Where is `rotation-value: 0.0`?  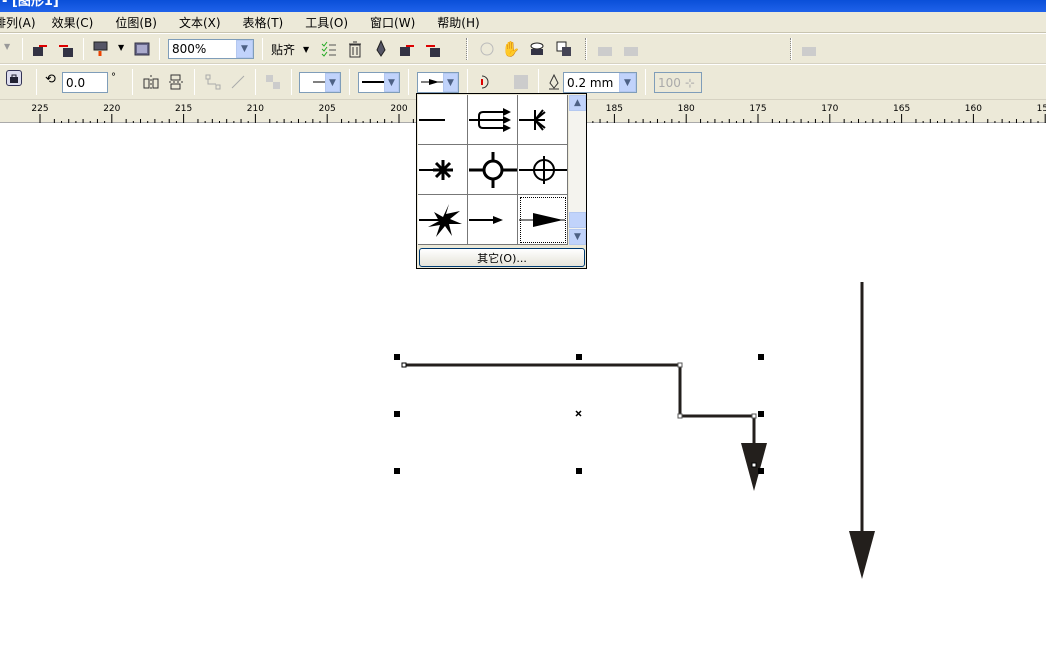
rotation-value: 0.0 is located at coordinates (76, 82).